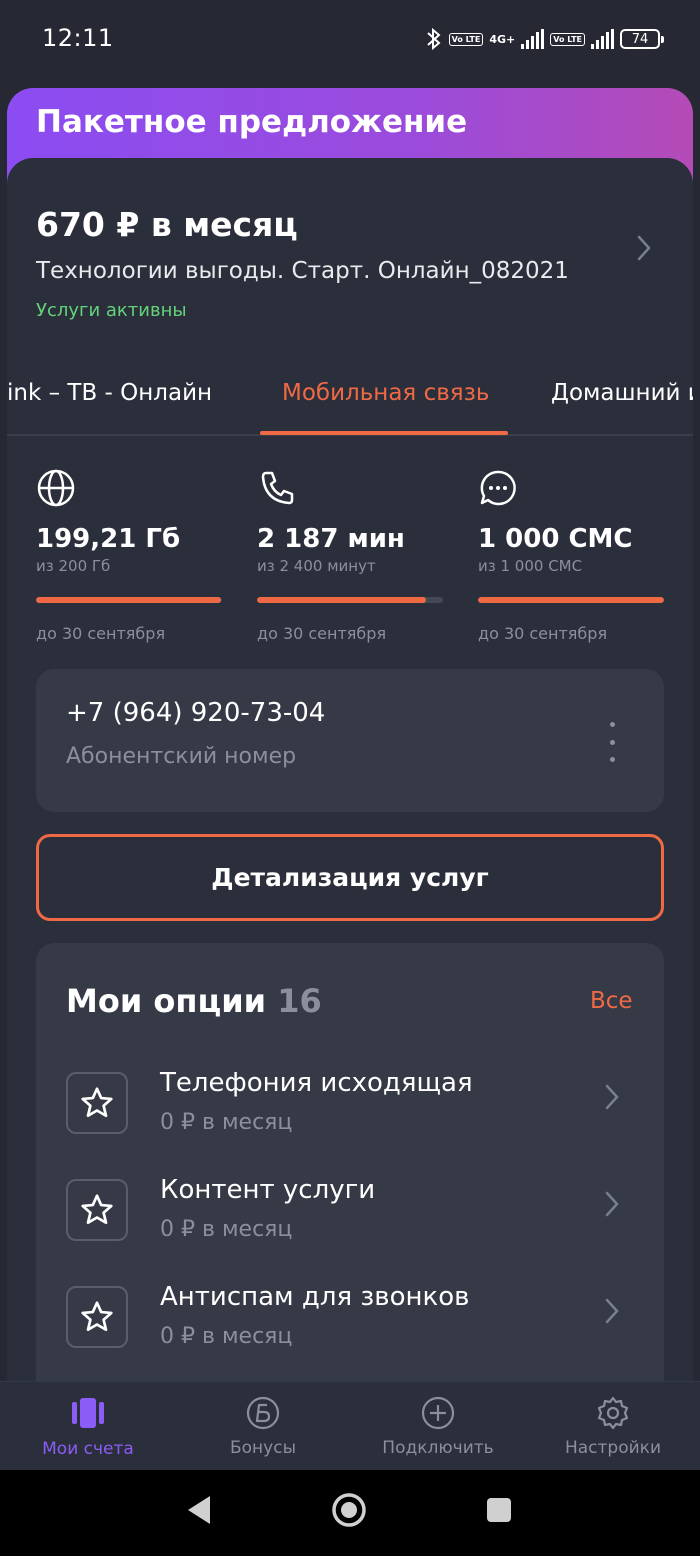  I want to click on nav-bonuses: Бонусы, so click(263, 1427).